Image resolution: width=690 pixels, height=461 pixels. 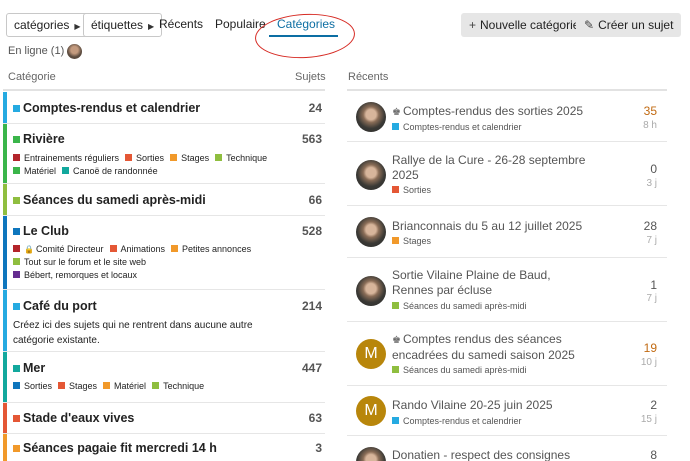 I want to click on subcategory-label: Bébert, remorques et locaux, so click(x=81, y=275).